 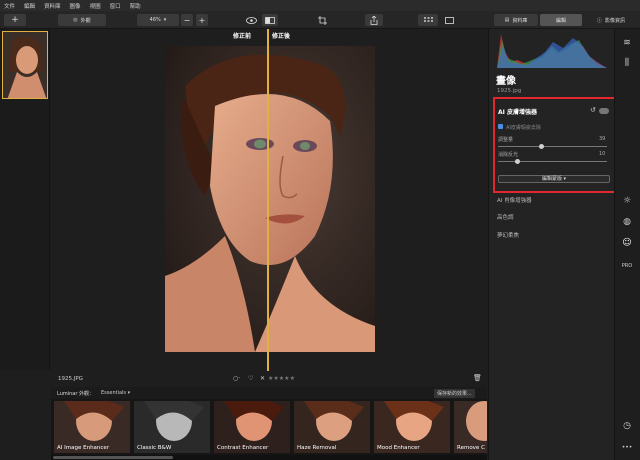 I want to click on split-divider, so click(x=268, y=200).